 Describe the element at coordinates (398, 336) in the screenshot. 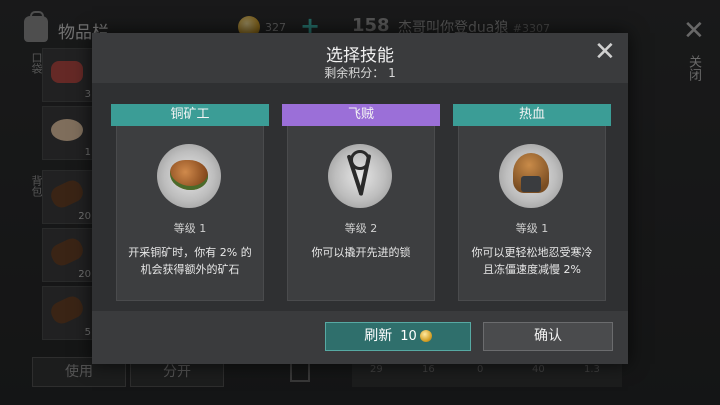

I see `refresh-button: 刷新 10` at that location.